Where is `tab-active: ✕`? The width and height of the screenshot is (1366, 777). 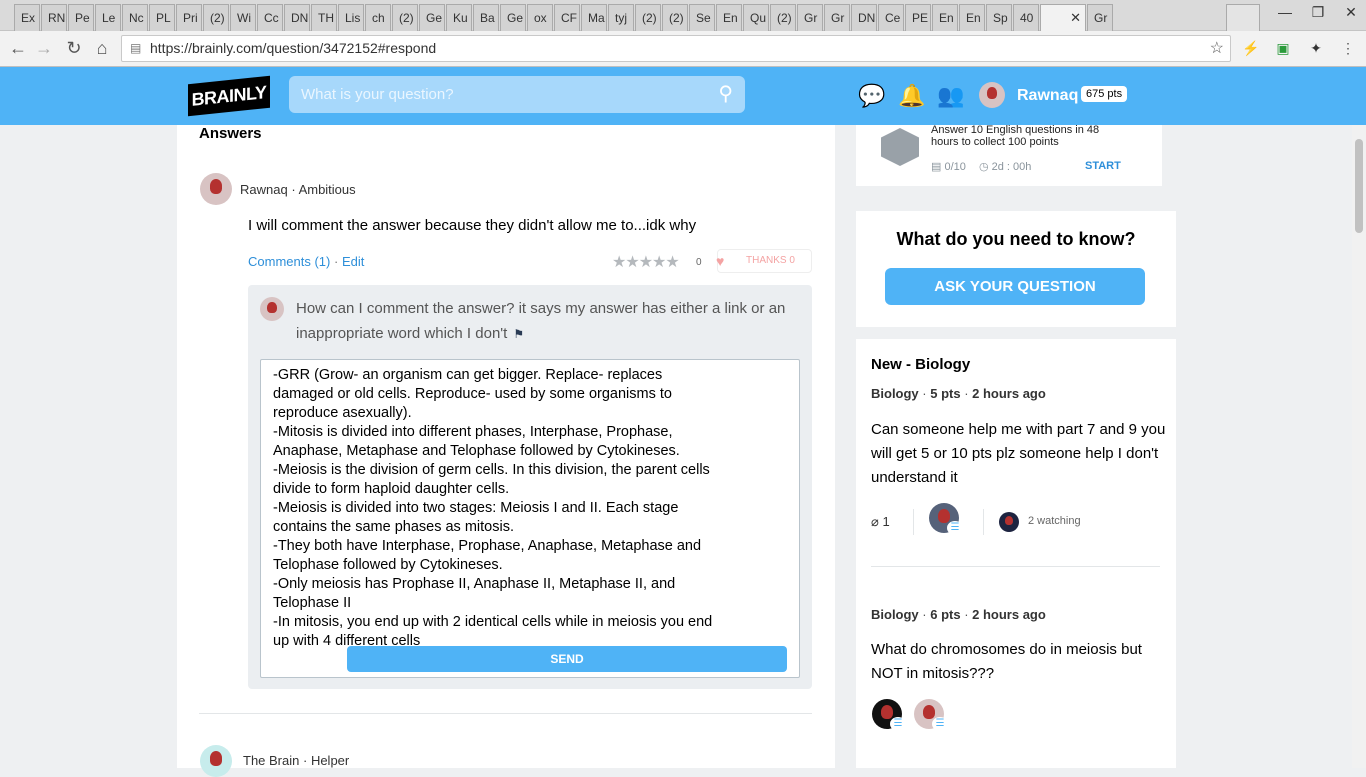
tab-active: ✕ is located at coordinates (1063, 18).